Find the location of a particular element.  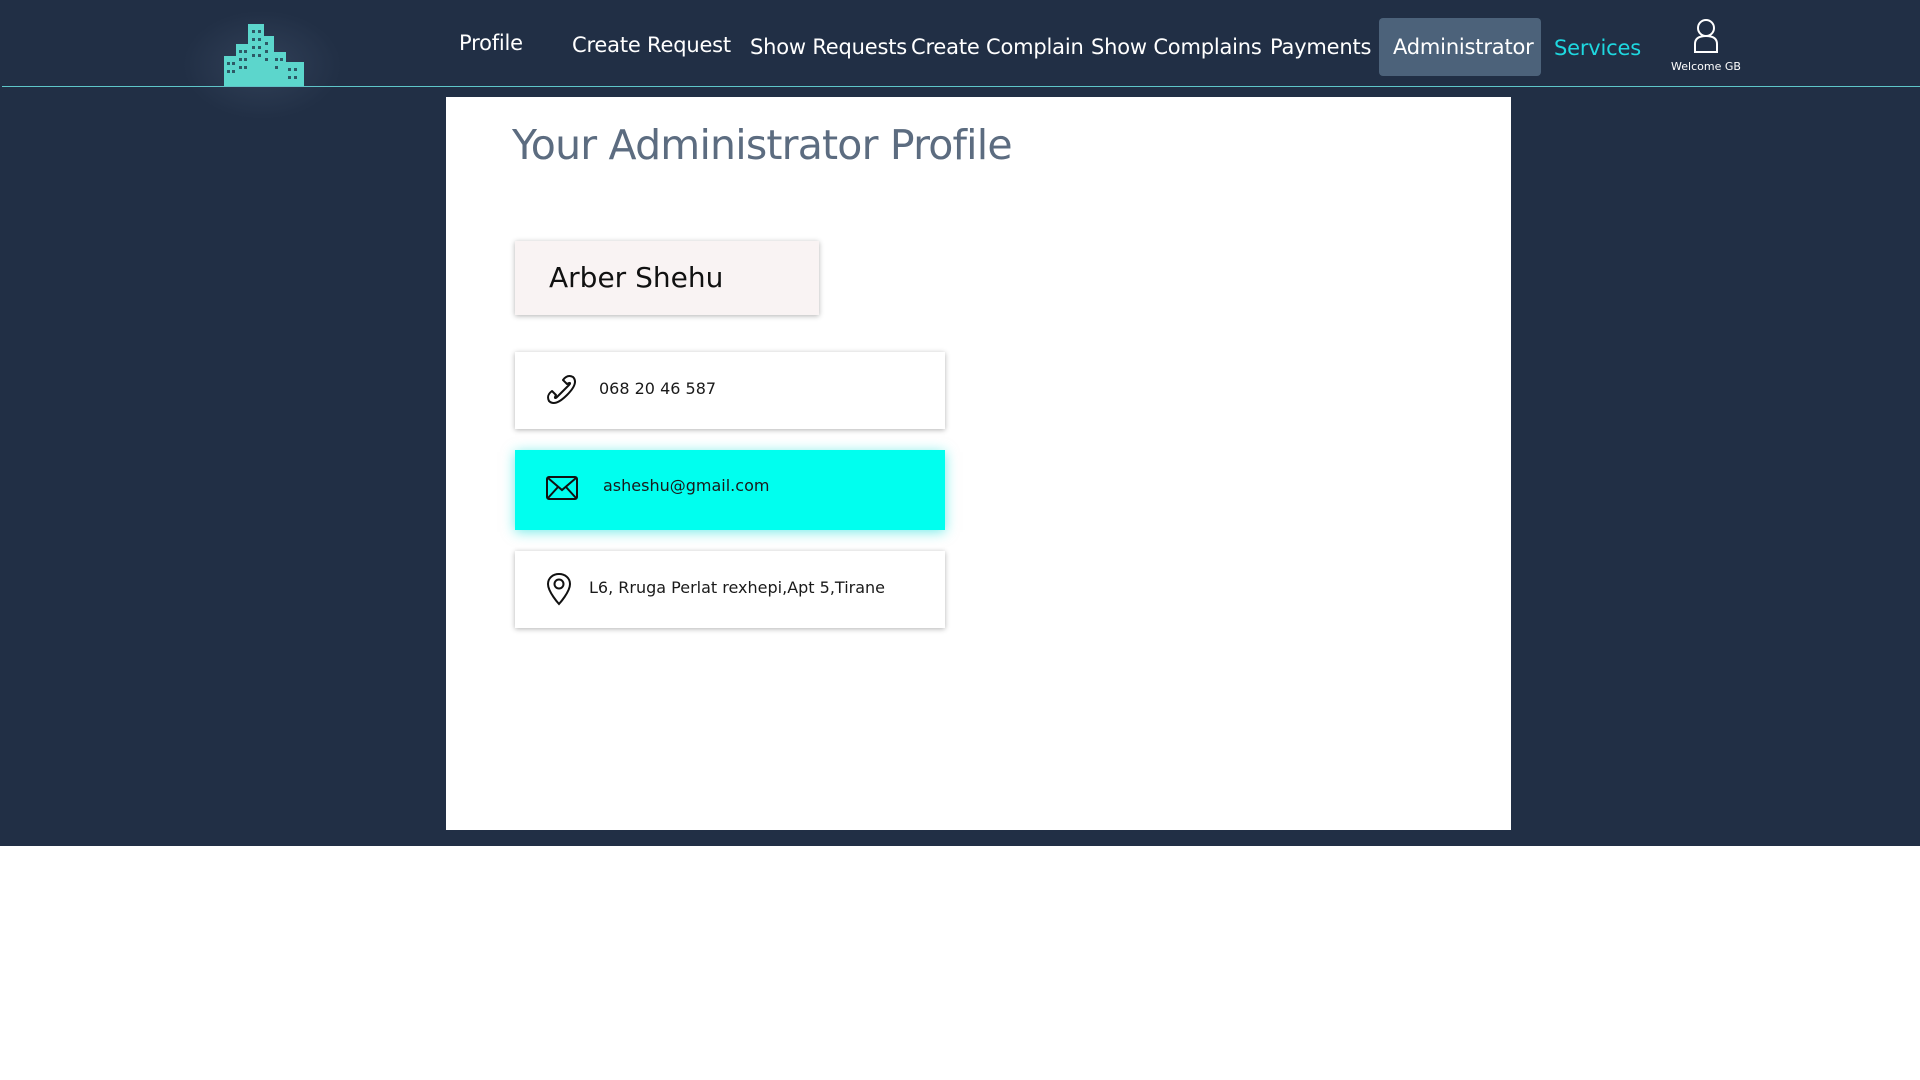

nav-create-request: Create Request is located at coordinates (651, 45).